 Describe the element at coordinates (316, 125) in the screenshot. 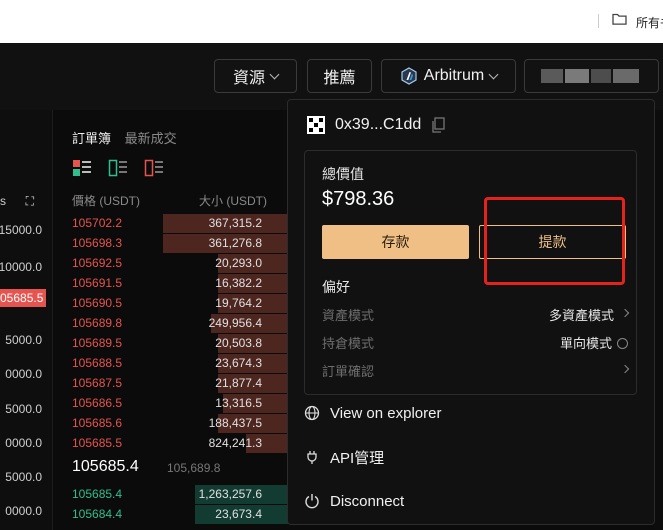

I see `wallet-avatar-icon` at that location.